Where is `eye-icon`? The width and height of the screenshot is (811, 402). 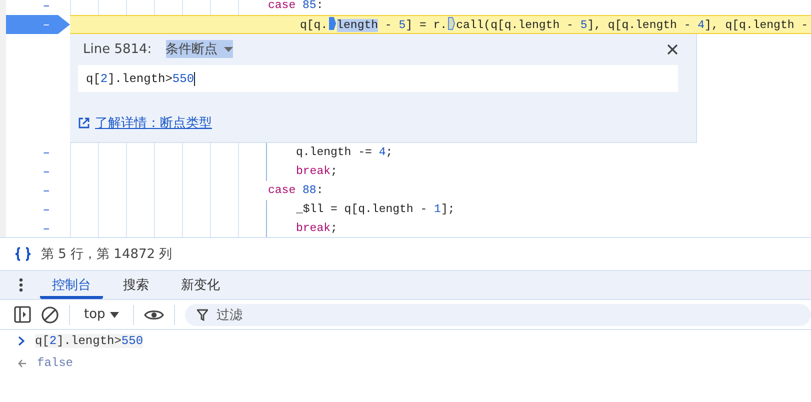
eye-icon is located at coordinates (154, 315).